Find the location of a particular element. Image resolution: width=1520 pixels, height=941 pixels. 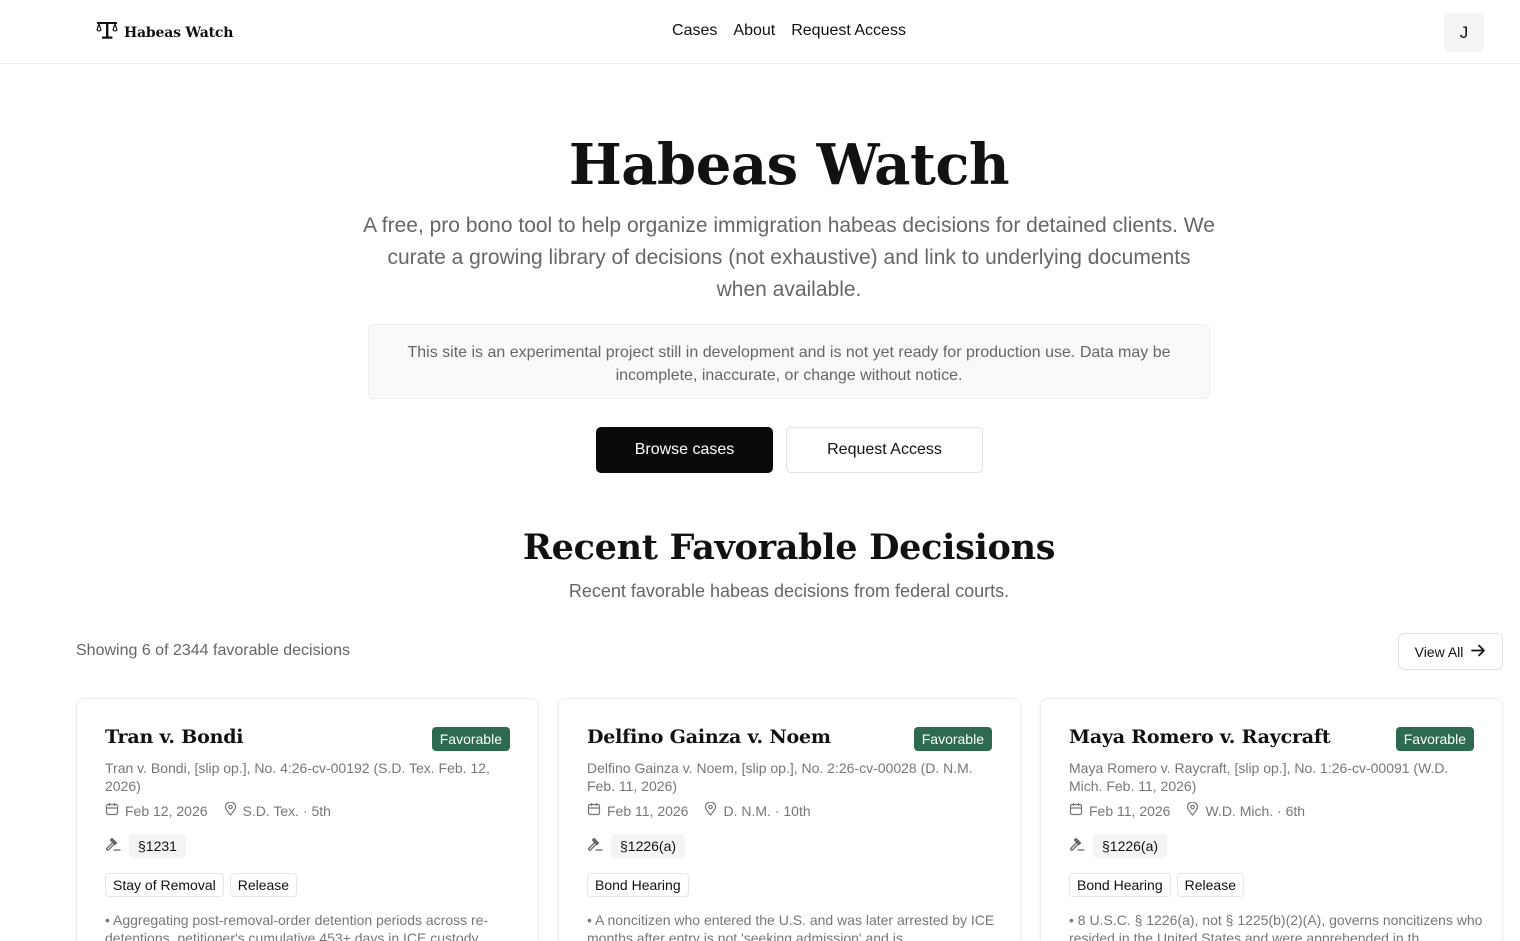

statute-row: §1231 is located at coordinates (145, 846).